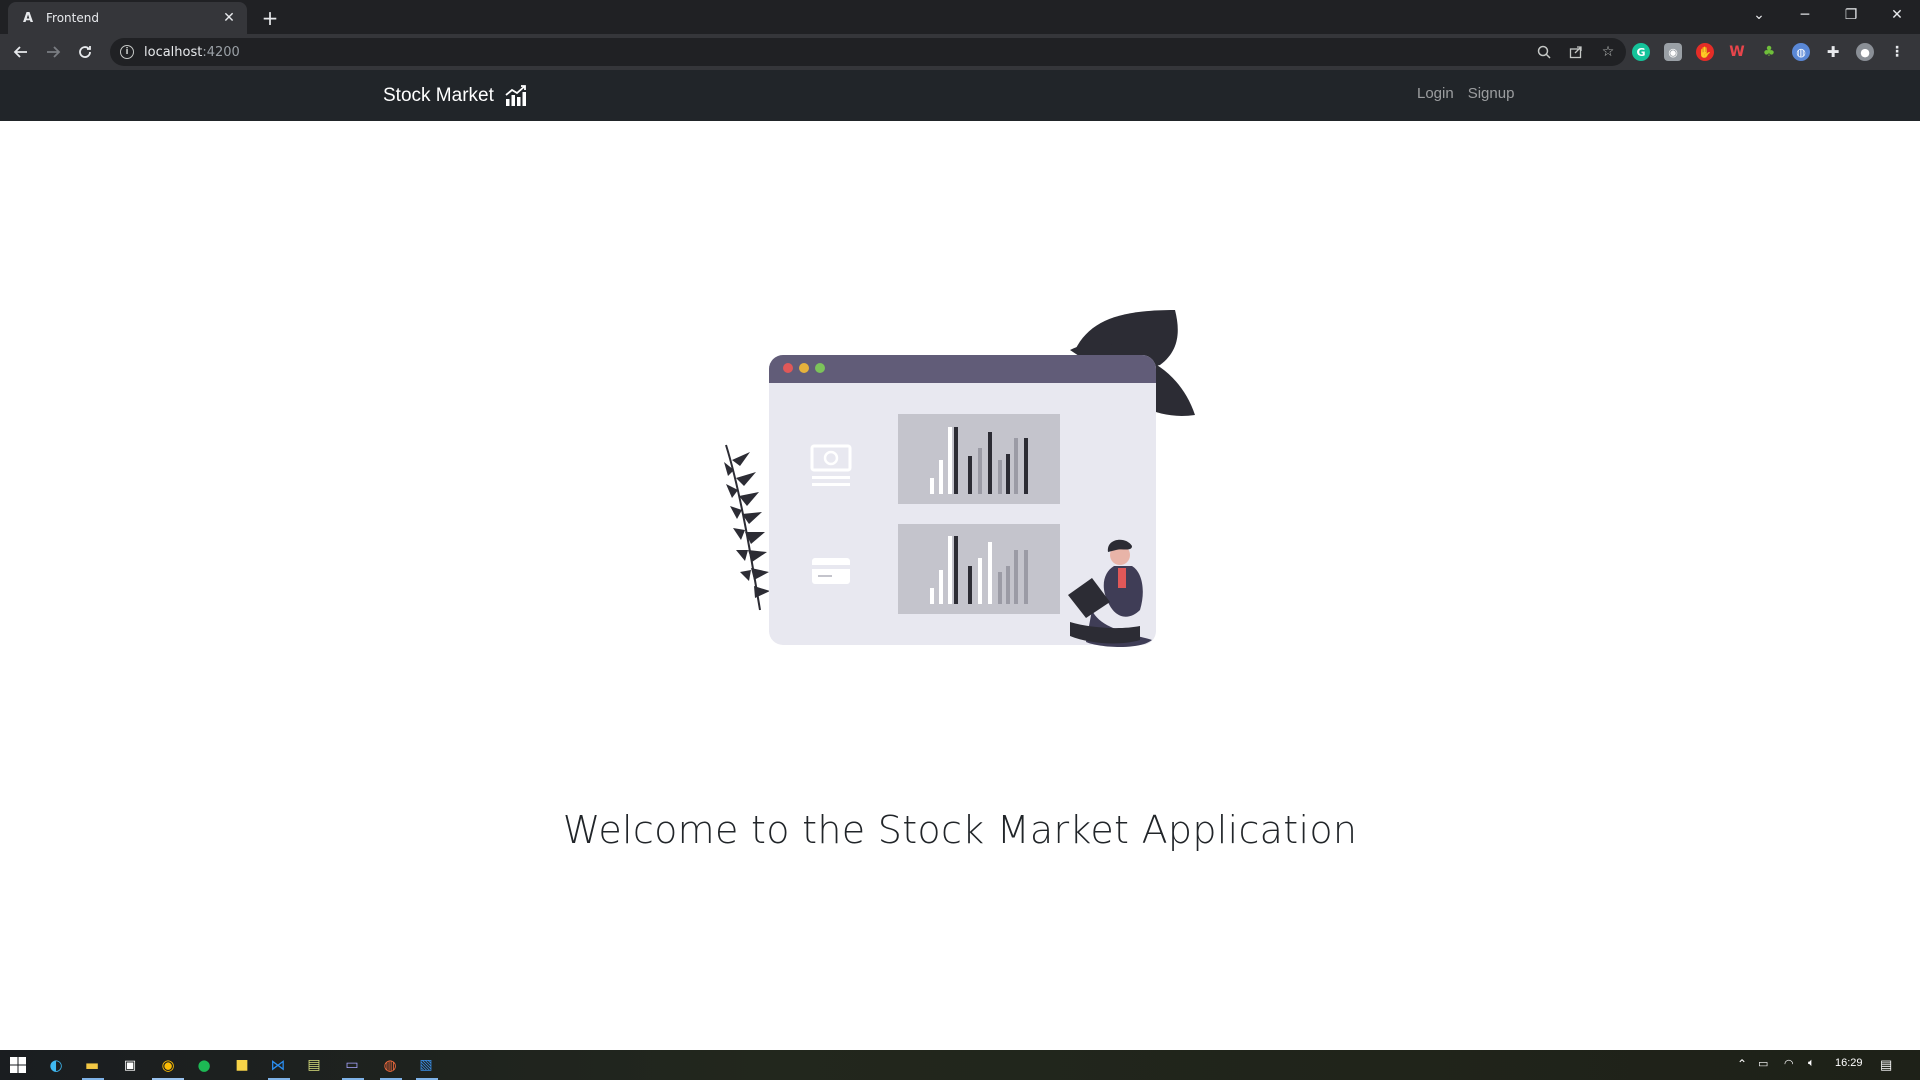  I want to click on camera-extension-icon: ◉, so click(1673, 52).